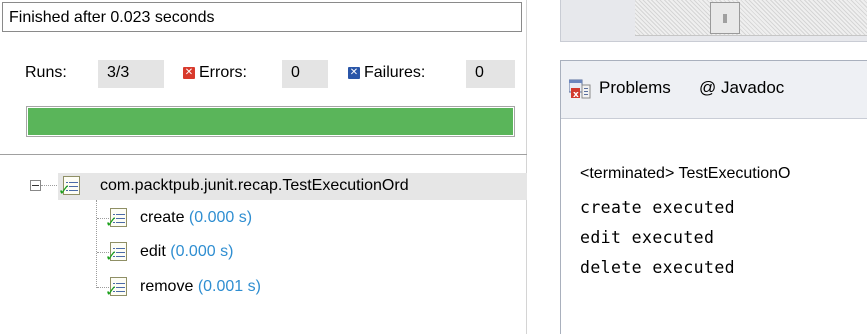 The width and height of the screenshot is (867, 334). What do you see at coordinates (543, 167) in the screenshot?
I see `sash` at bounding box center [543, 167].